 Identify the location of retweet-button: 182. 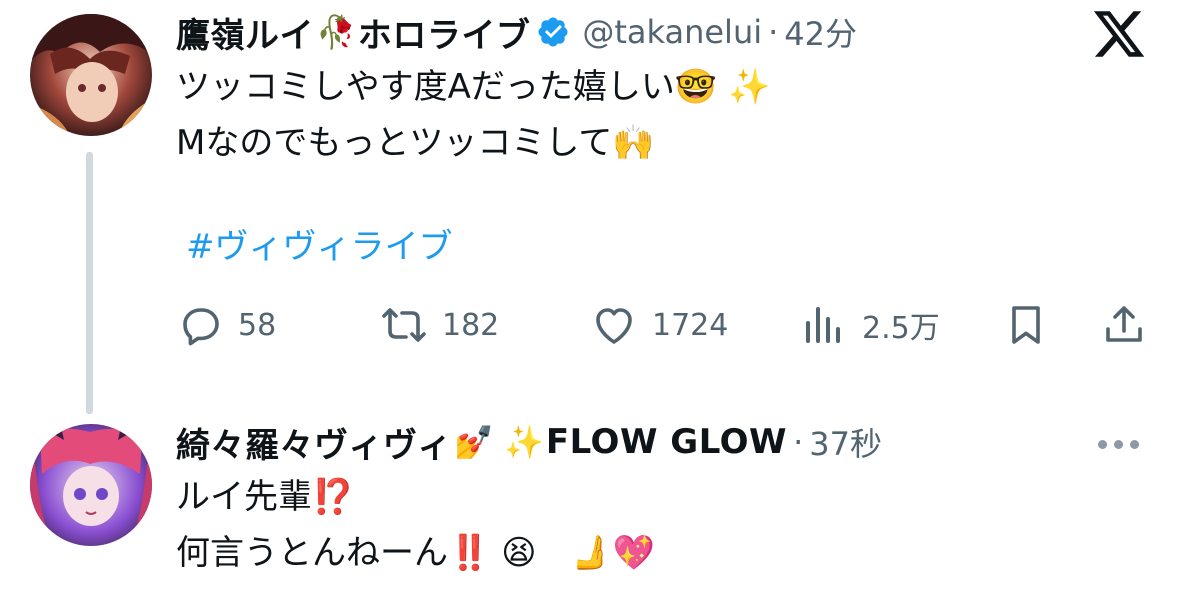
(439, 325).